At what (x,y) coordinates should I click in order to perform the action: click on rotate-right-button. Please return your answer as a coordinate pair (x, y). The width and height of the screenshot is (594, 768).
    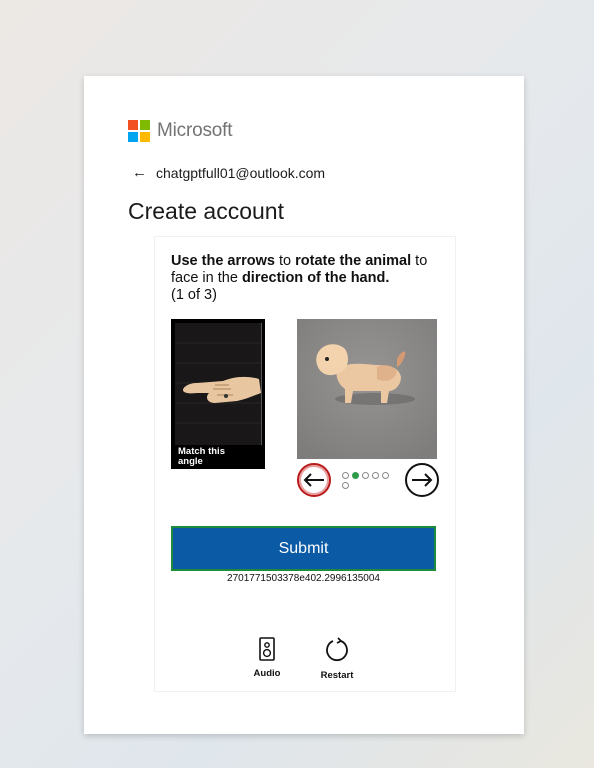
    Looking at the image, I should click on (422, 480).